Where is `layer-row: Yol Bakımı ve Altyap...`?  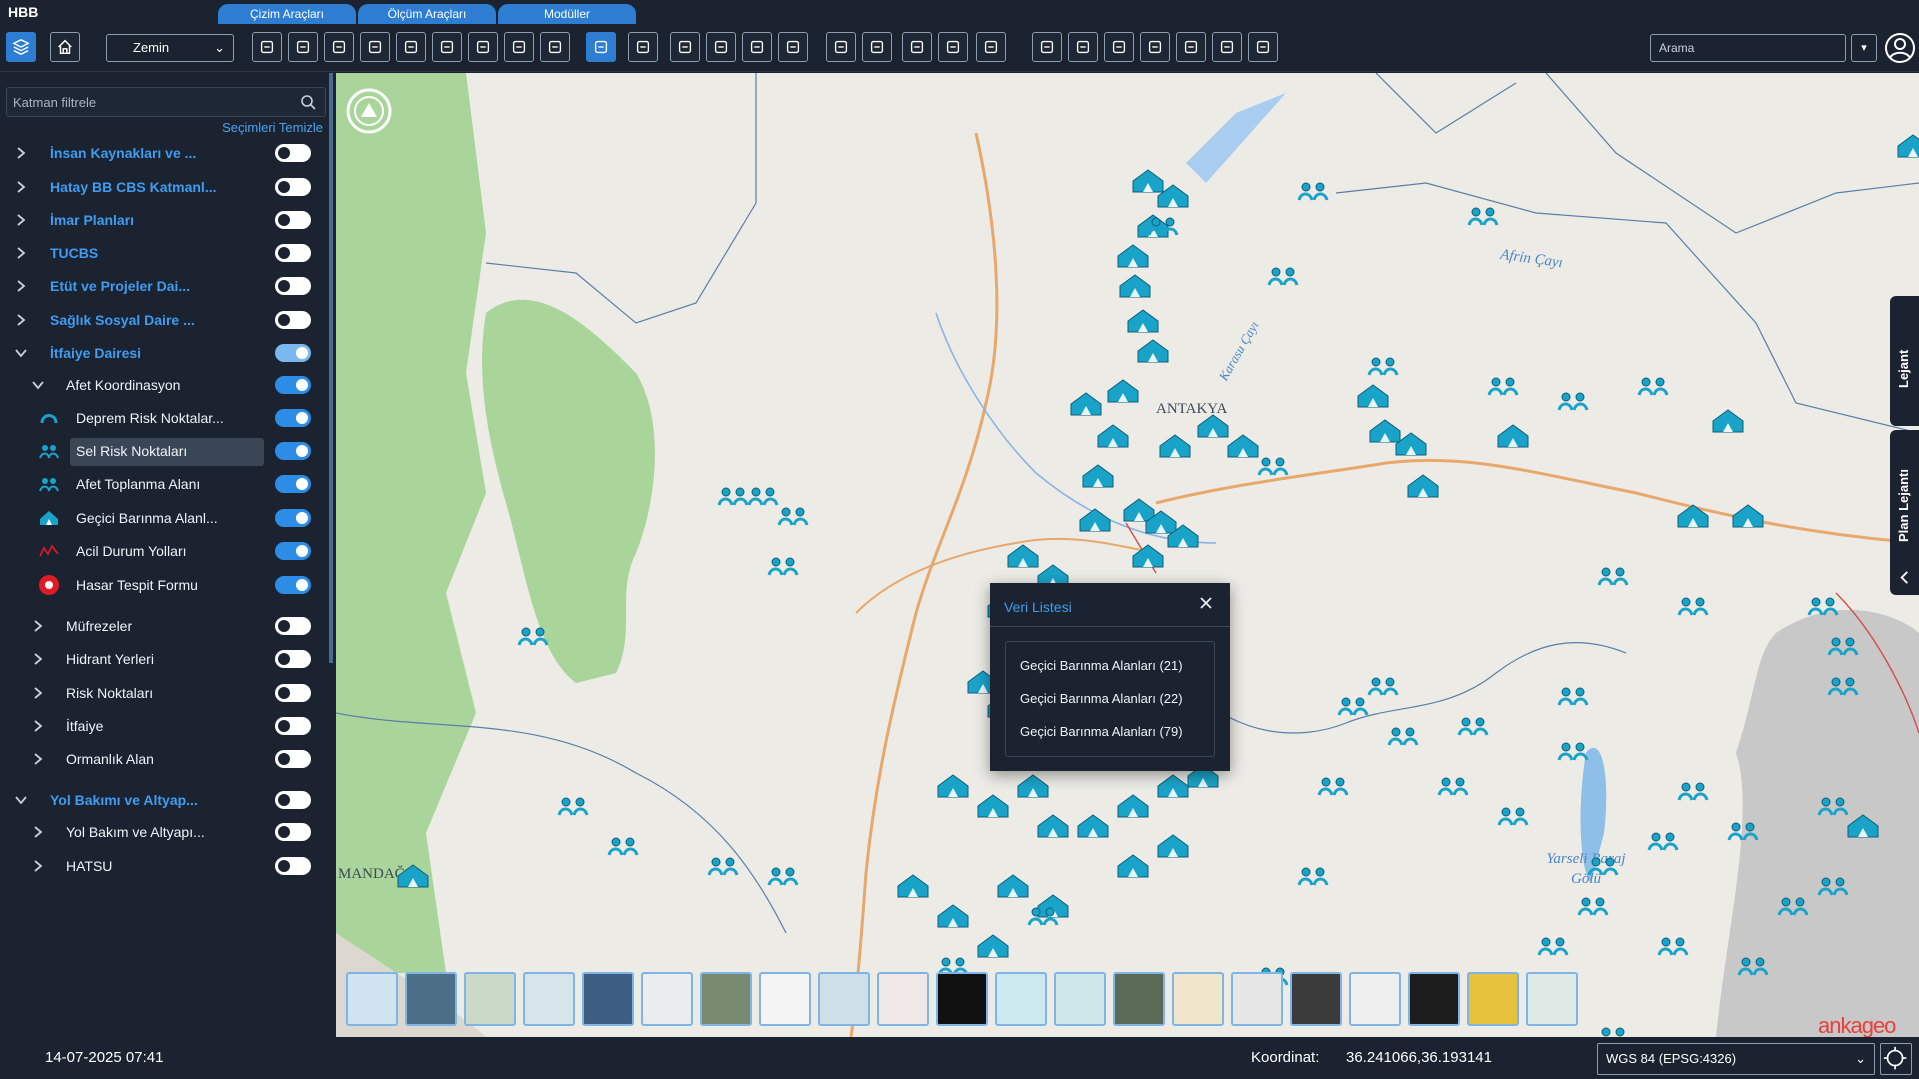
layer-row: Yol Bakımı ve Altyap... is located at coordinates (162, 800).